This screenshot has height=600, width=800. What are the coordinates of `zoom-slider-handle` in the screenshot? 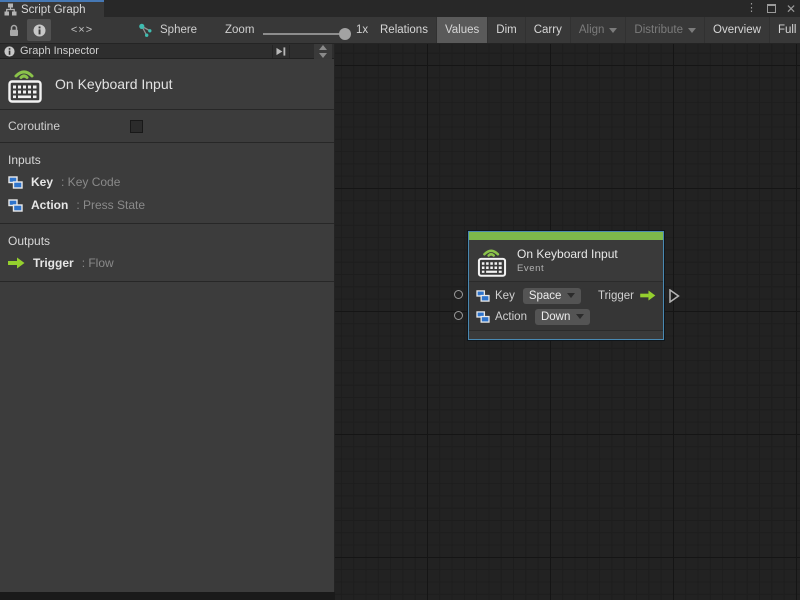 It's located at (345, 34).